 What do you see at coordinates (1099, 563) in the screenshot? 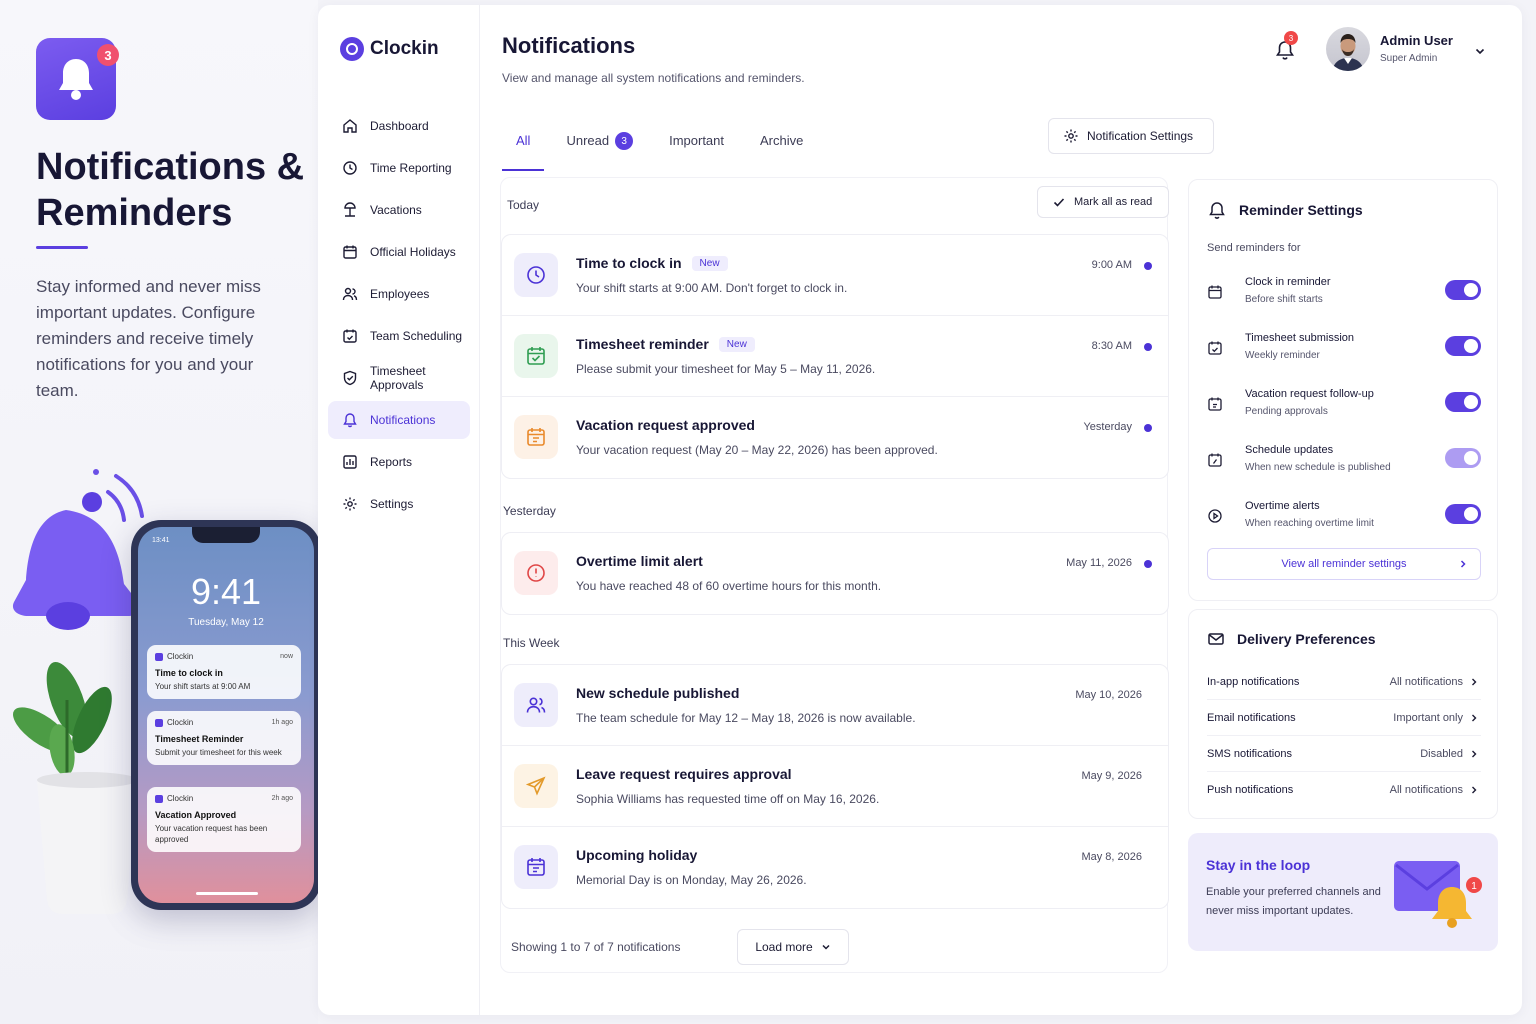
I see `notification-time: May 11, 2026` at bounding box center [1099, 563].